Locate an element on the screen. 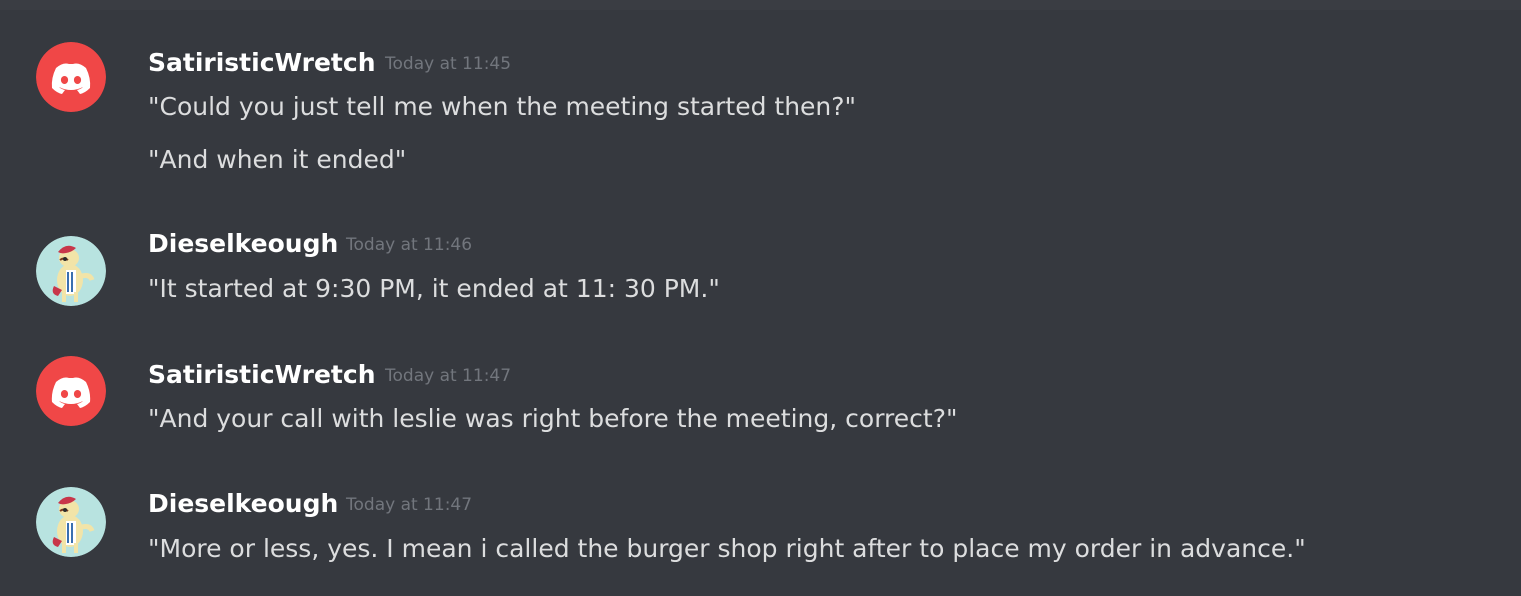 The height and width of the screenshot is (596, 1521). message-timestamp: Today at 11:46 is located at coordinates (409, 245).